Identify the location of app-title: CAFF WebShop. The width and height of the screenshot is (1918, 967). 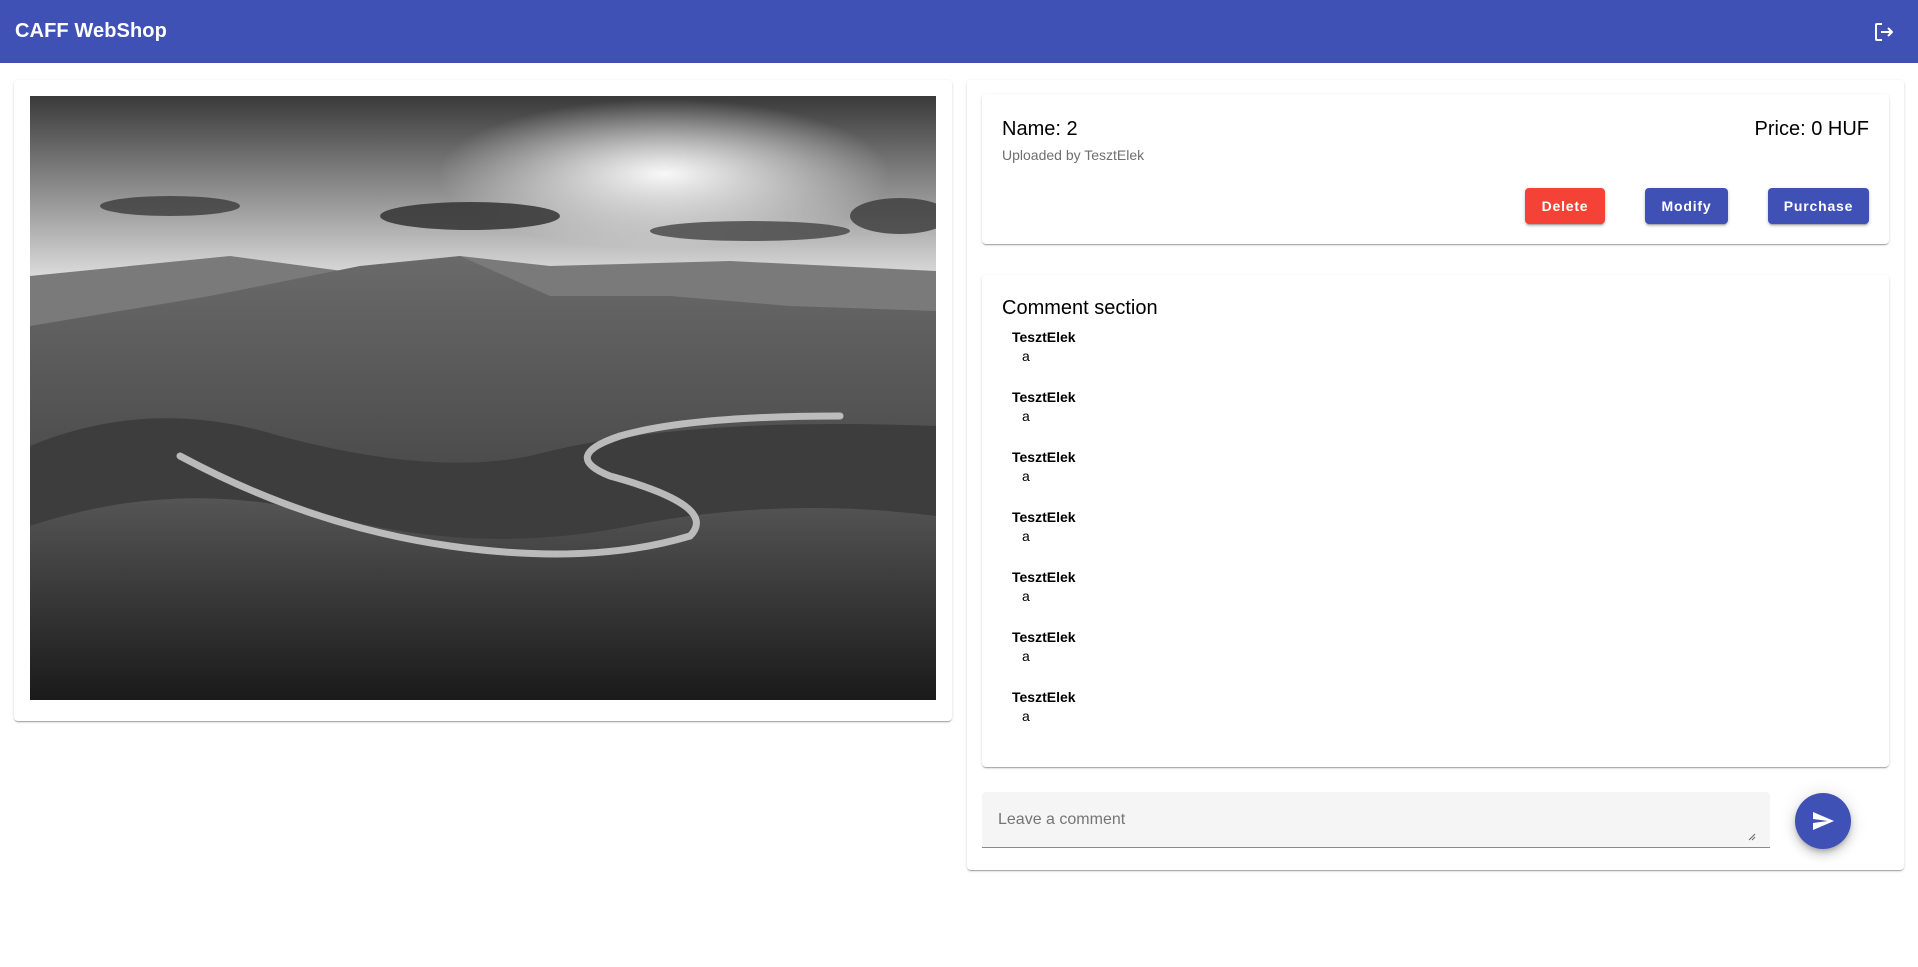
(91, 31).